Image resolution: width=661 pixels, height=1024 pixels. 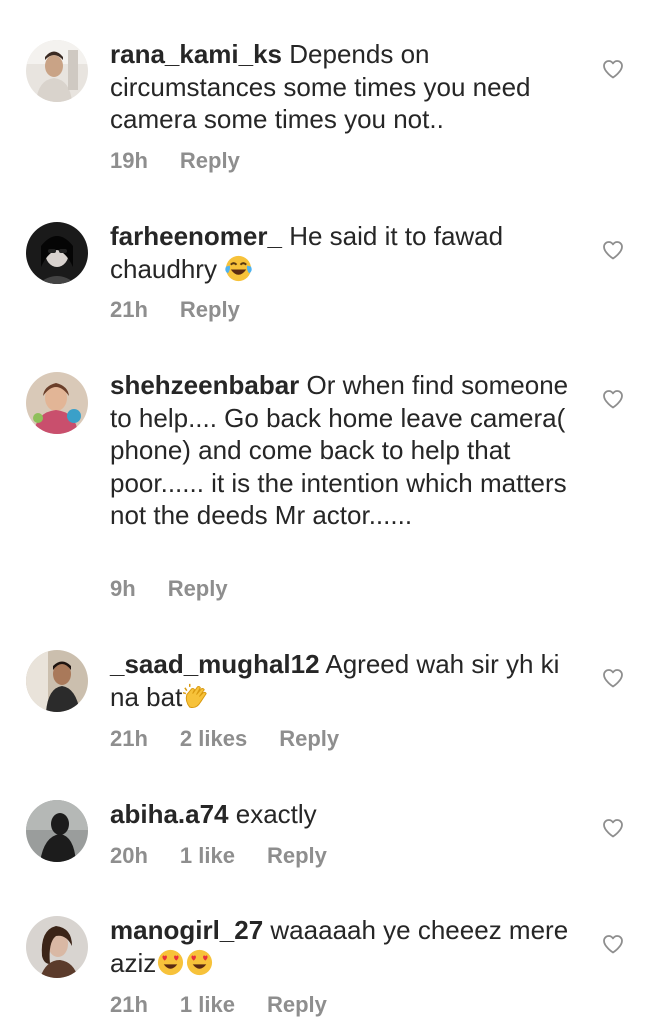 I want to click on comment-username: abiha.a74, so click(x=169, y=814).